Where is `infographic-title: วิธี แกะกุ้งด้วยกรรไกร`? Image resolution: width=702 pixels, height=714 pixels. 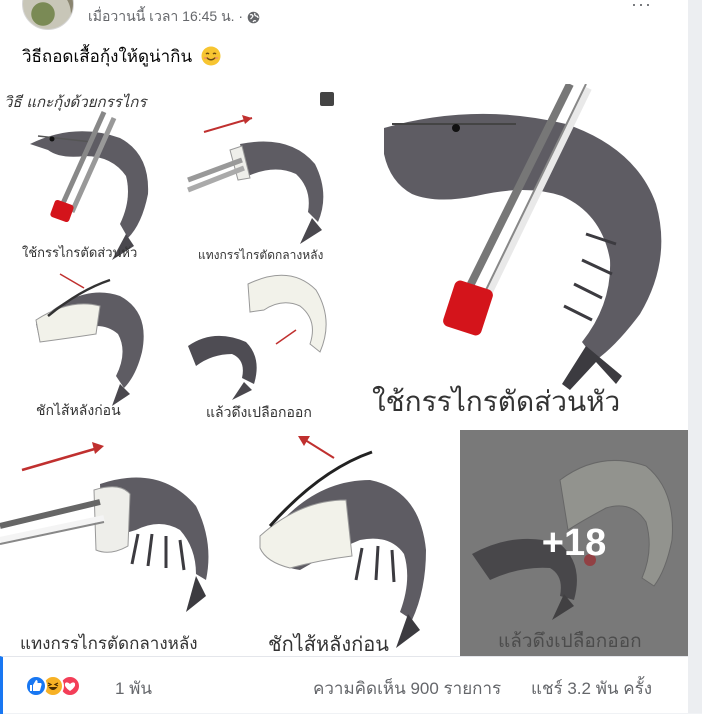
infographic-title: วิธี แกะกุ้งด้วยกรรไกร is located at coordinates (75, 102).